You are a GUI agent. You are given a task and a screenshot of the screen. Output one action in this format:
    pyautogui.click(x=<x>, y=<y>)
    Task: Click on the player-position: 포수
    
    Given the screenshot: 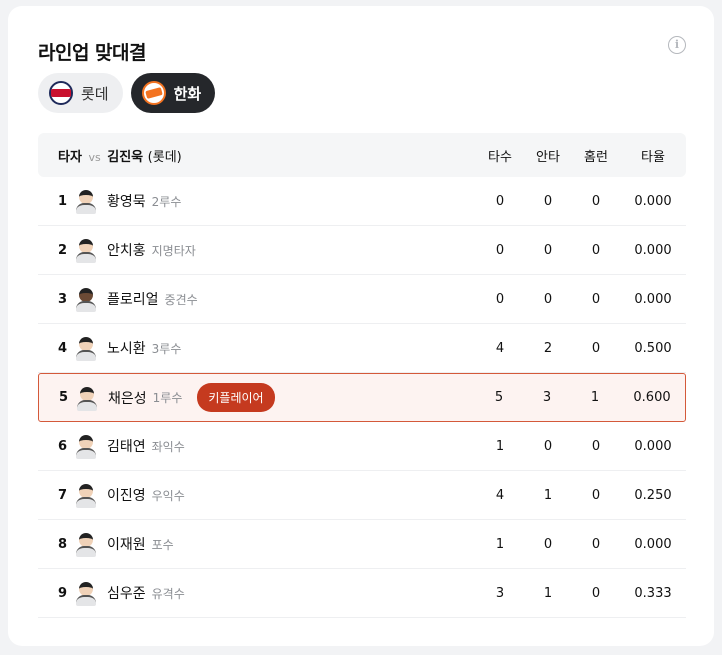 What is the action you would take?
    pyautogui.click(x=162, y=544)
    